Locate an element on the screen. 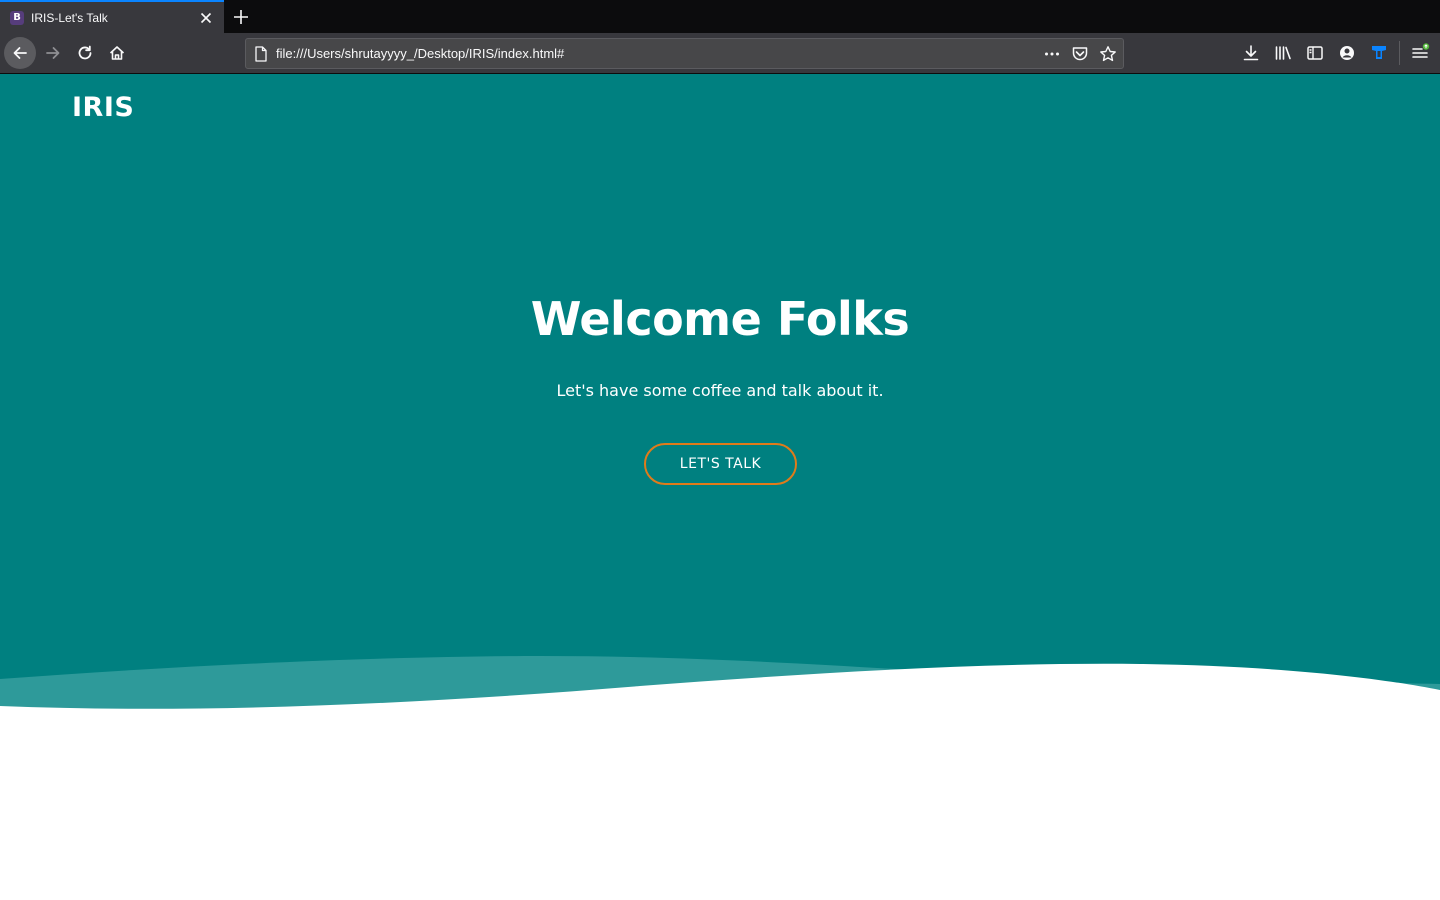 The height and width of the screenshot is (900, 1440). arrow-left-icon is located at coordinates (20, 53).